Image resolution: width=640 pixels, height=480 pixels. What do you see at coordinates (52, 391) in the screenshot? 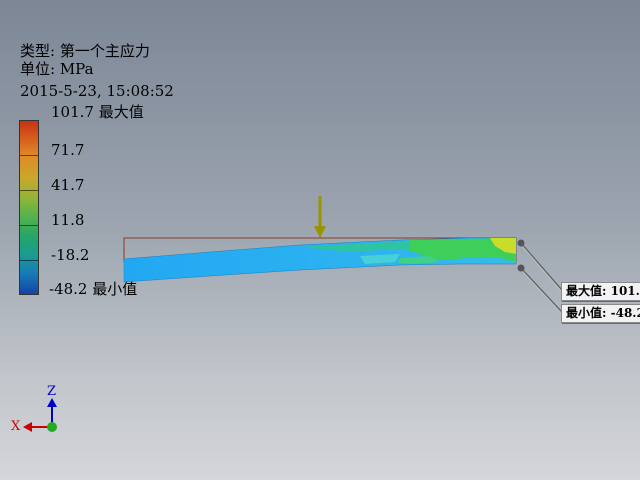
I see `z-axis-label: Z` at bounding box center [52, 391].